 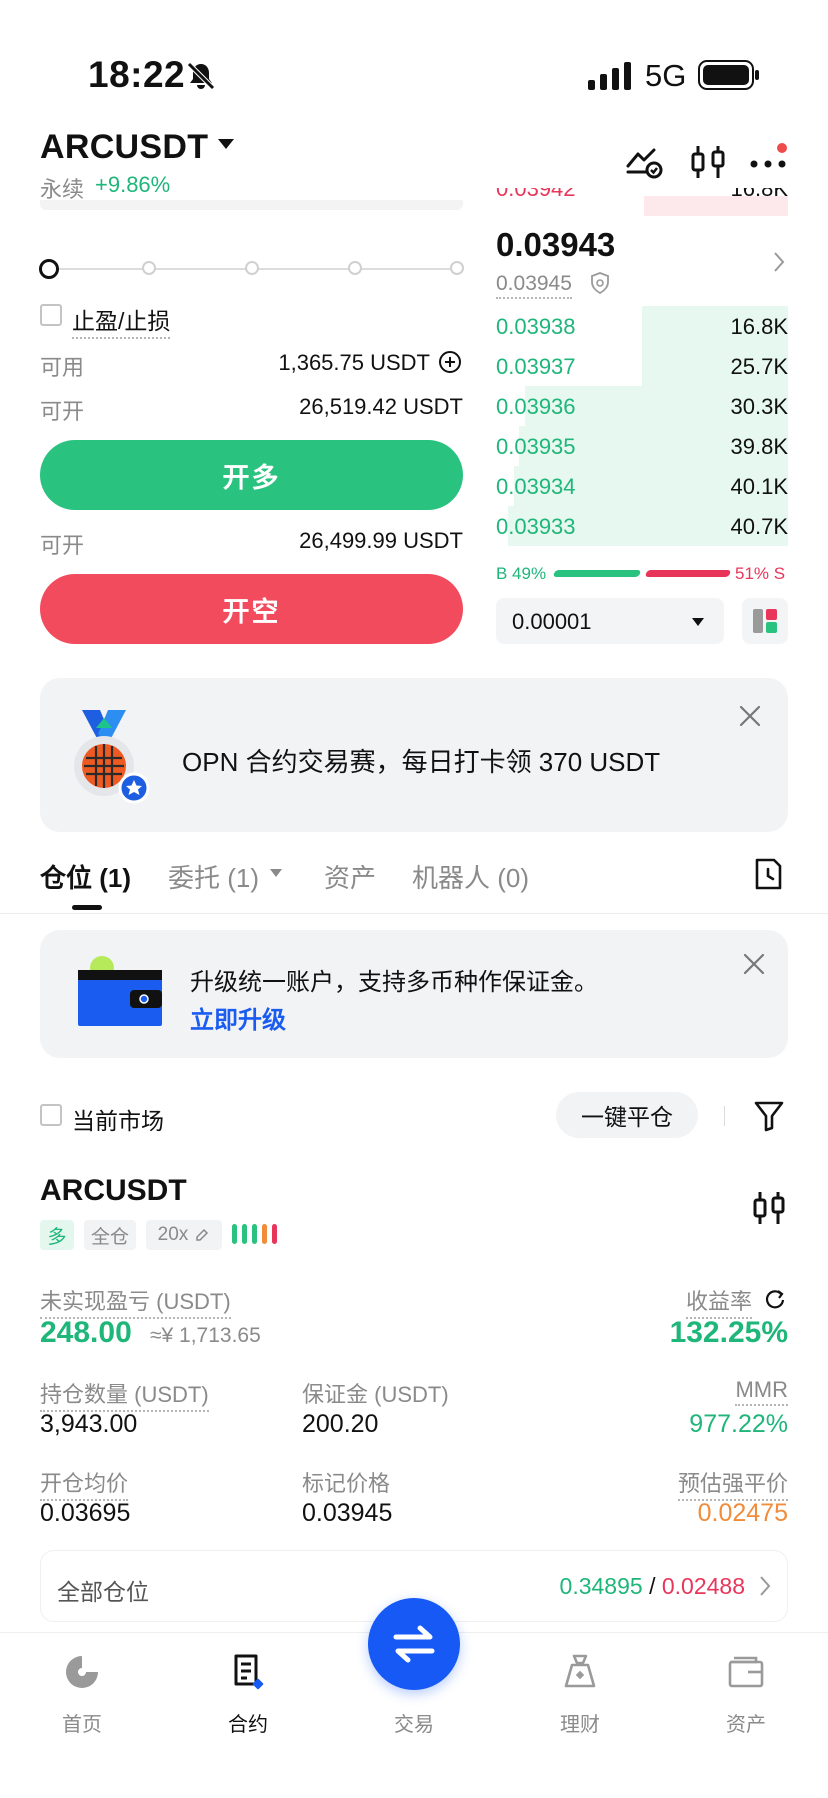 What do you see at coordinates (62, 367) in the screenshot?
I see `available-label: 可用` at bounding box center [62, 367].